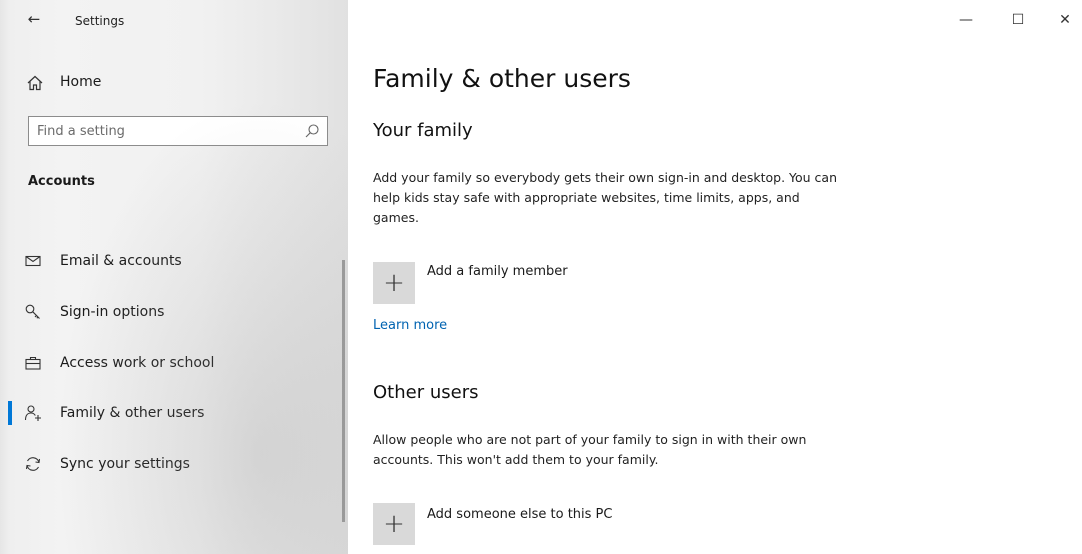 Image resolution: width=1082 pixels, height=554 pixels. I want to click on sidebar-item-sync-settings: Sync your settings, so click(170, 464).